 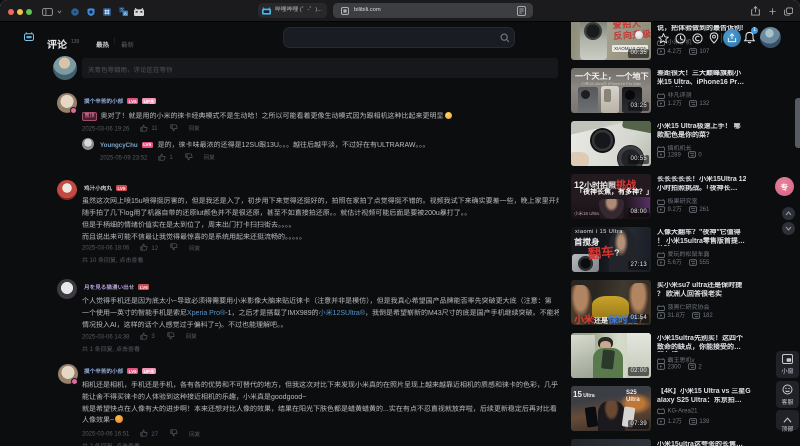 What do you see at coordinates (125, 13) in the screenshot?
I see `svg-text: A` at bounding box center [125, 13].